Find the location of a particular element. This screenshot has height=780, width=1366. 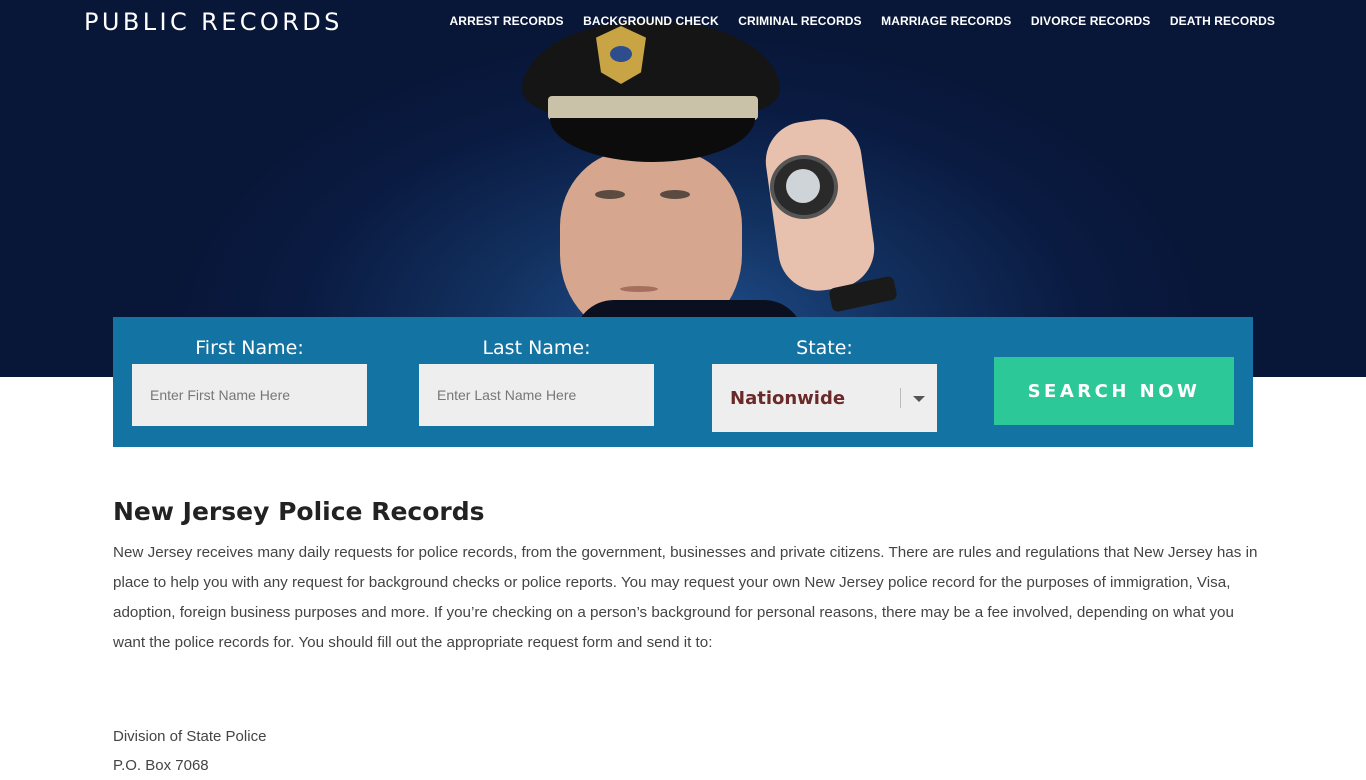

page-title: New Jersey Police Records is located at coordinates (299, 511).